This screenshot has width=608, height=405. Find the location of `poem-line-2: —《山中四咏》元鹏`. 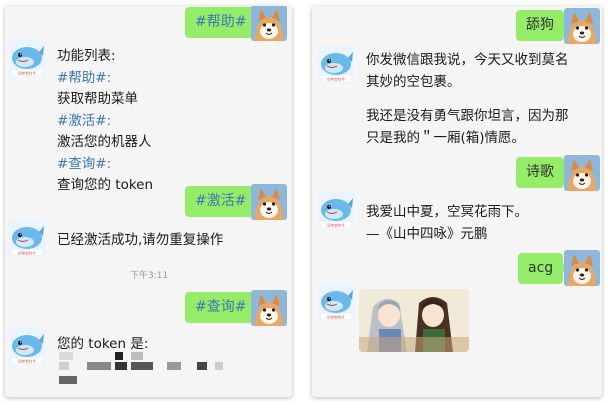

poem-line-2: —《山中四咏》元鹏 is located at coordinates (427, 233).